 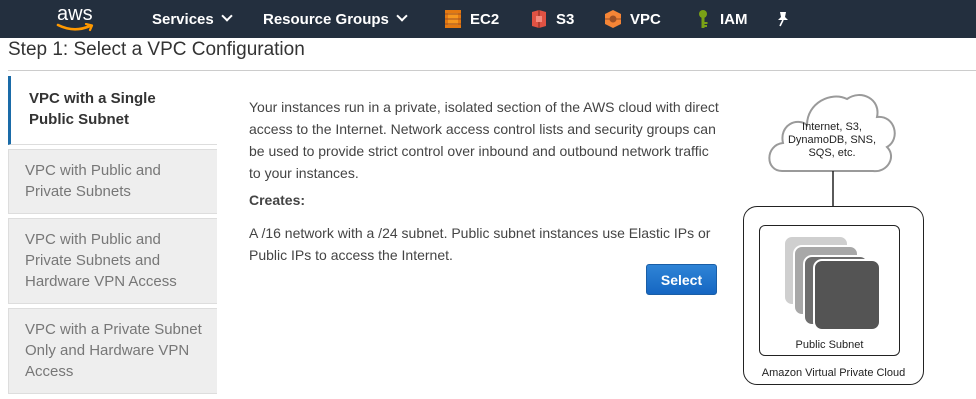 I want to click on cloud-label-line: SQS, etc., so click(x=832, y=153).